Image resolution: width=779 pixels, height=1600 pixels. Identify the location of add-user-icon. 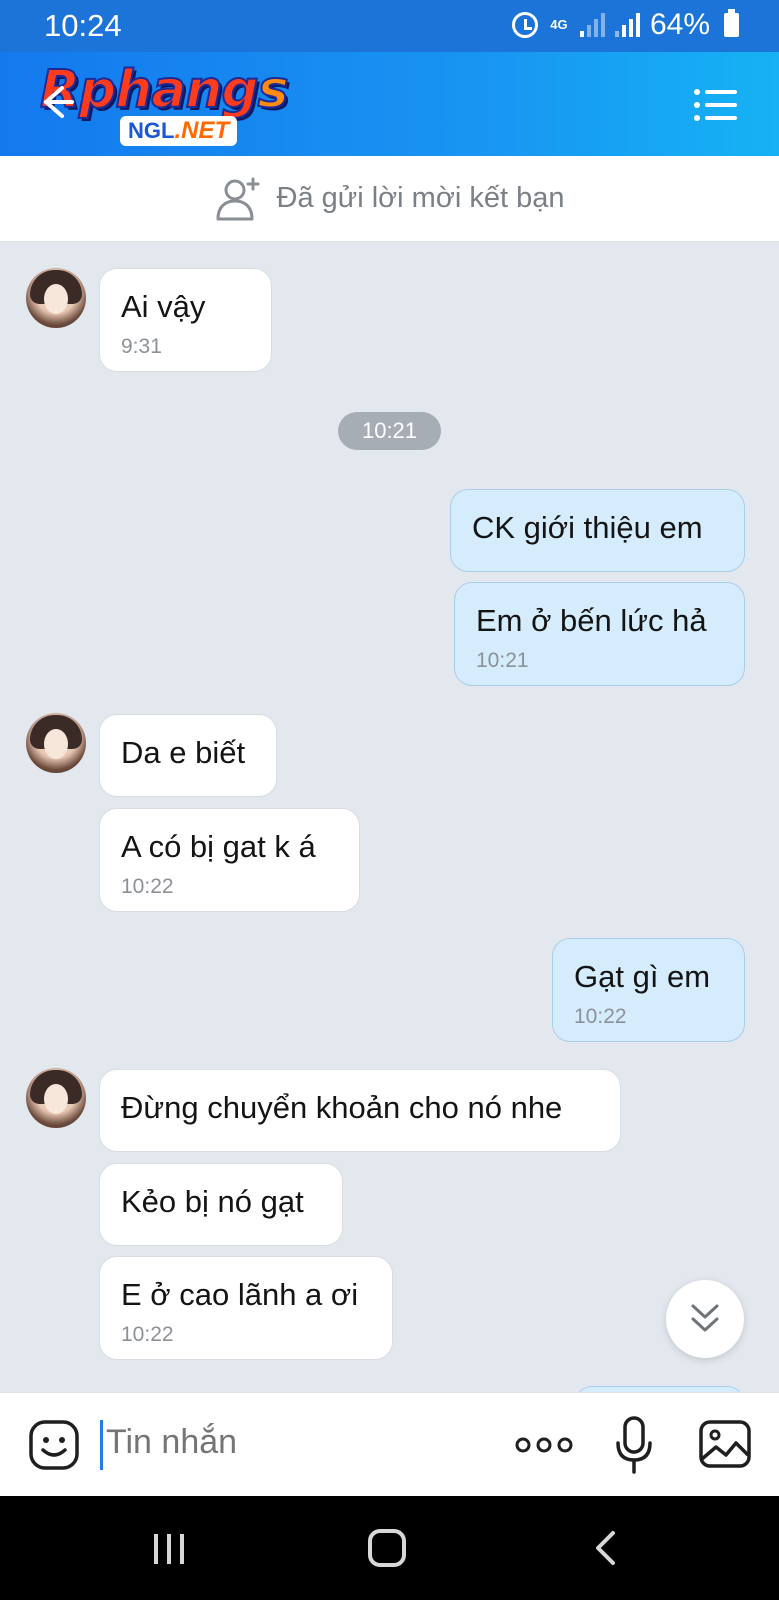
(238, 198).